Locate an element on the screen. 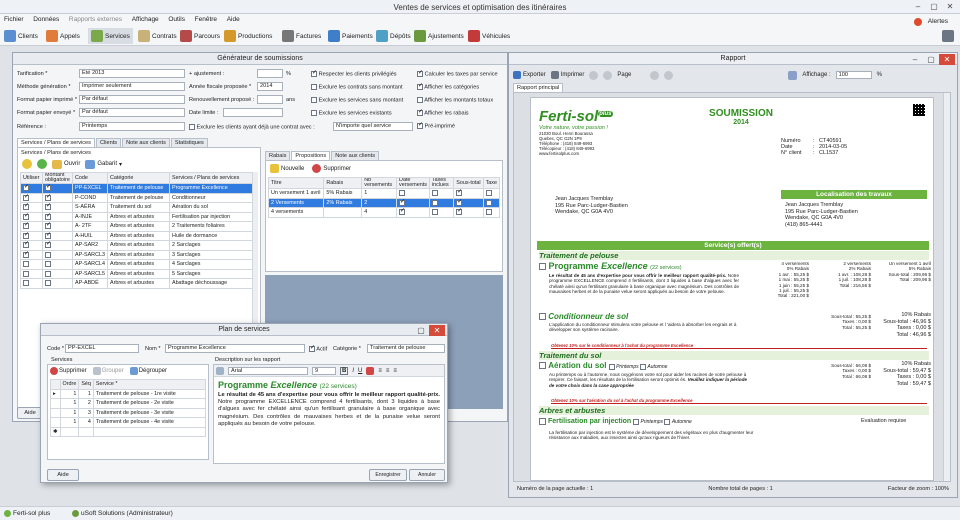 The image size is (960, 520). add-icon is located at coordinates (42, 164).